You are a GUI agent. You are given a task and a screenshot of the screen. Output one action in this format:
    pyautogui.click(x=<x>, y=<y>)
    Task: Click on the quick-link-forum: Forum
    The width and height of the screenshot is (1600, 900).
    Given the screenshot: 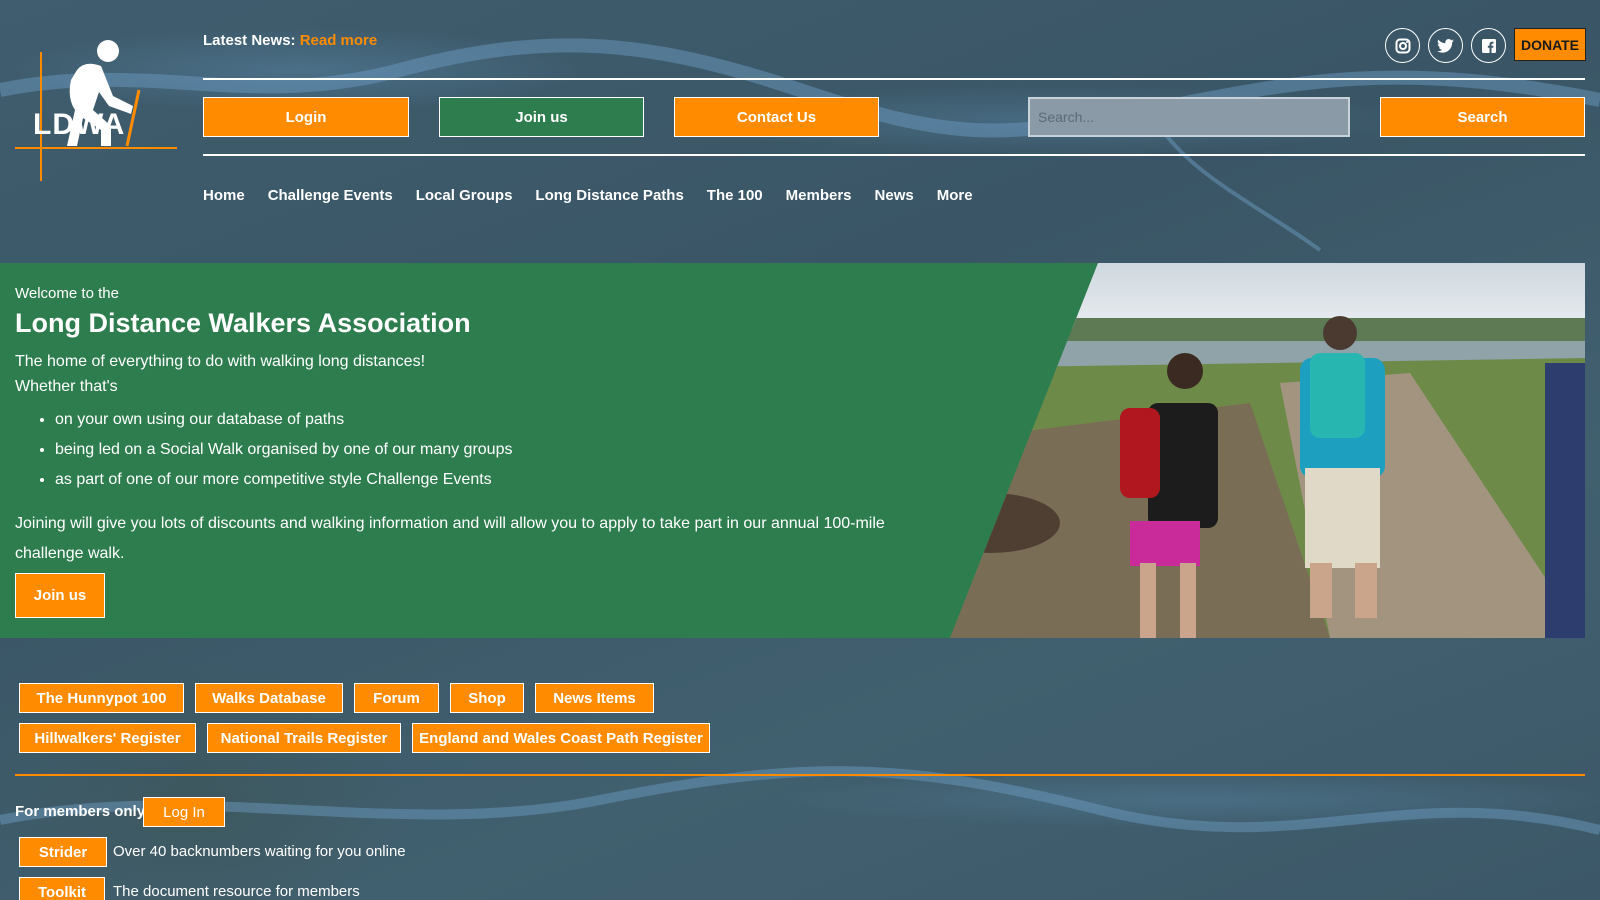 What is the action you would take?
    pyautogui.click(x=396, y=698)
    